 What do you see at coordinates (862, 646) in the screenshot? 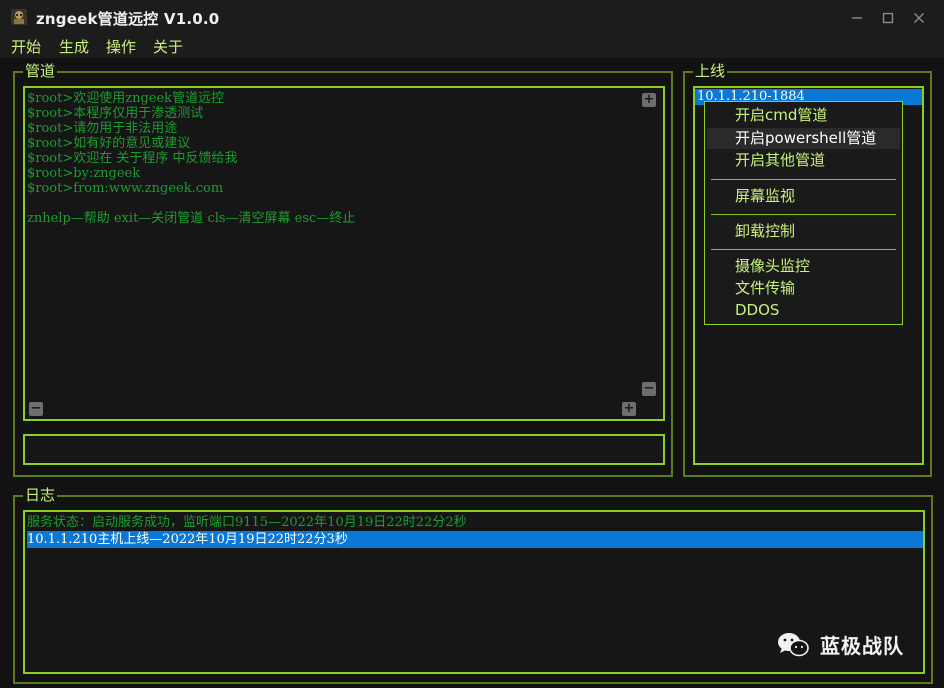
I see `watermark-text: 蓝极战队` at bounding box center [862, 646].